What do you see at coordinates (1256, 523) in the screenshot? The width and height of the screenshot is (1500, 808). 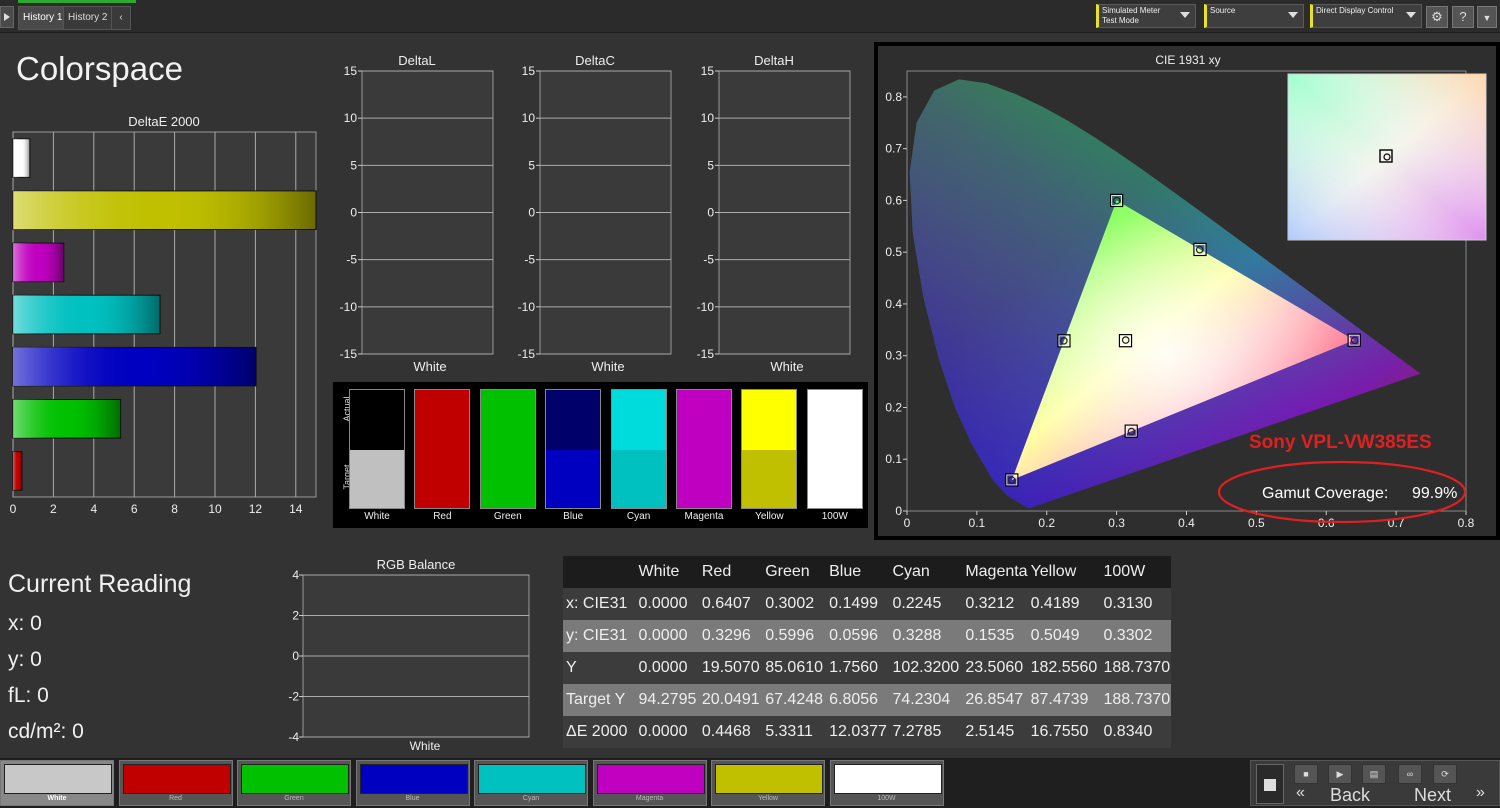 I see `x-tick-label: 0.5` at bounding box center [1256, 523].